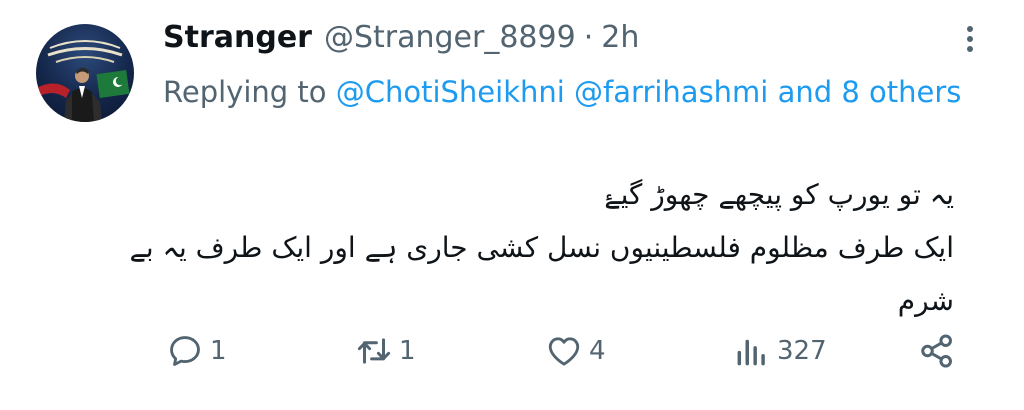  I want to click on share-icon, so click(936, 351).